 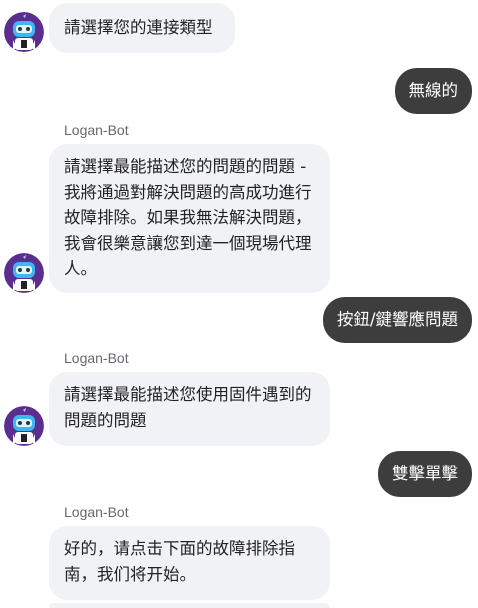 What do you see at coordinates (138, 27) in the screenshot?
I see `bot-message-text: 請選擇您的連接類型` at bounding box center [138, 27].